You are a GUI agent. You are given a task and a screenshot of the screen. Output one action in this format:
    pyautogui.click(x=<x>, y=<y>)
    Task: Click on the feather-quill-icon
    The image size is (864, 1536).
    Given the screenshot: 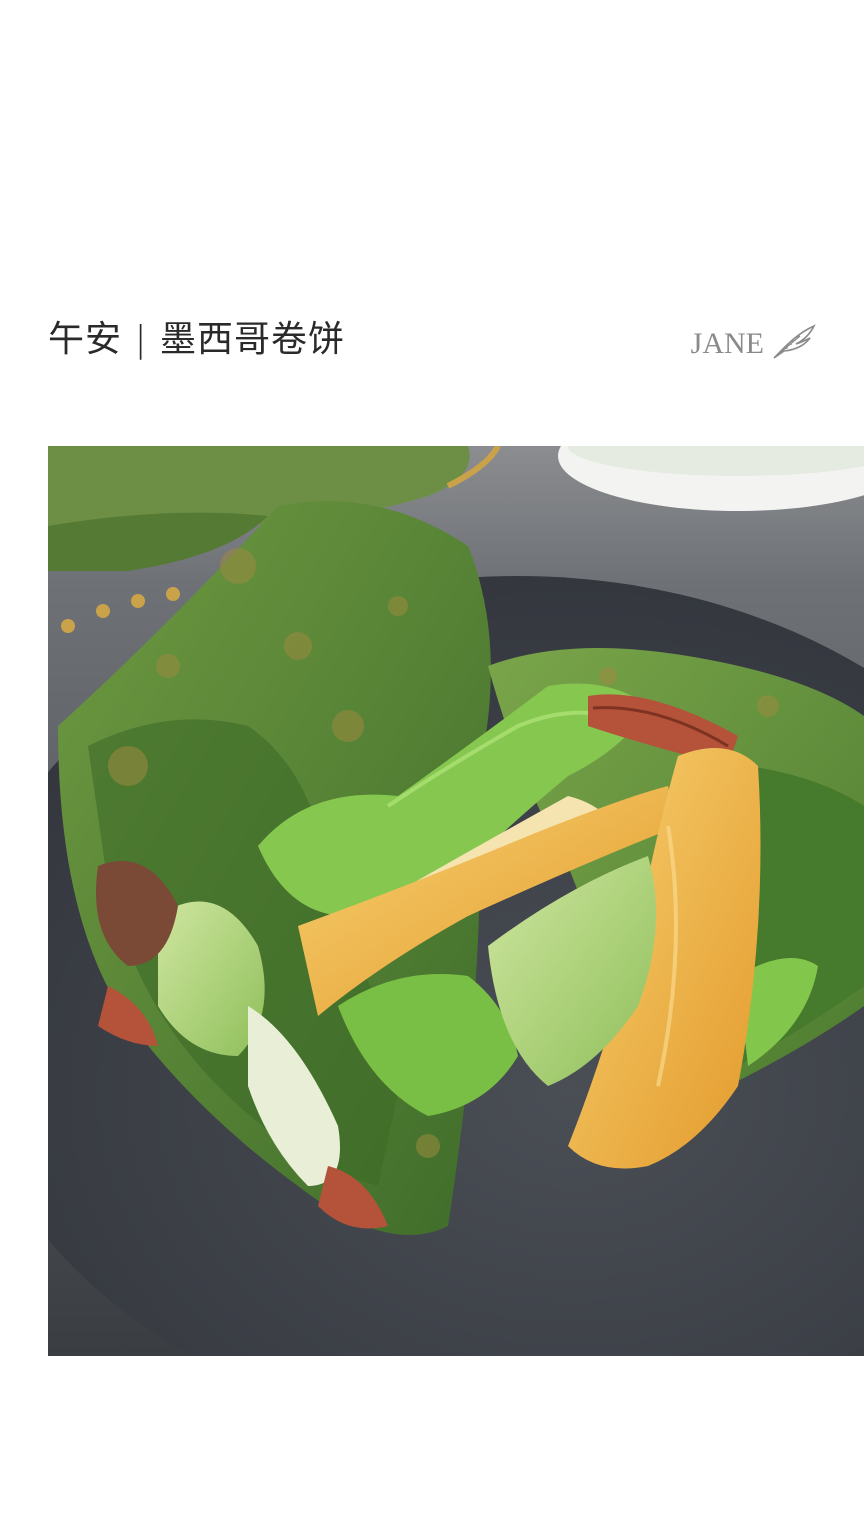 What is the action you would take?
    pyautogui.click(x=794, y=344)
    